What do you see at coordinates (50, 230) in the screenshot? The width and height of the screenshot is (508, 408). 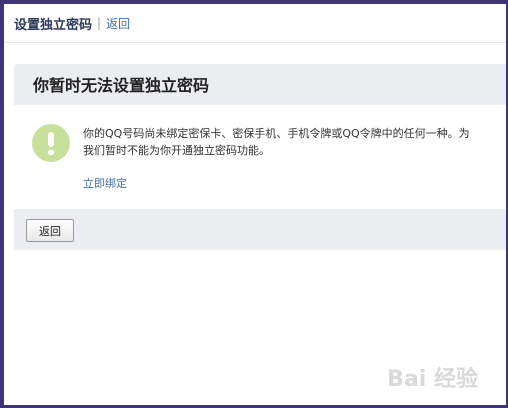 I see `back-button: 返回` at bounding box center [50, 230].